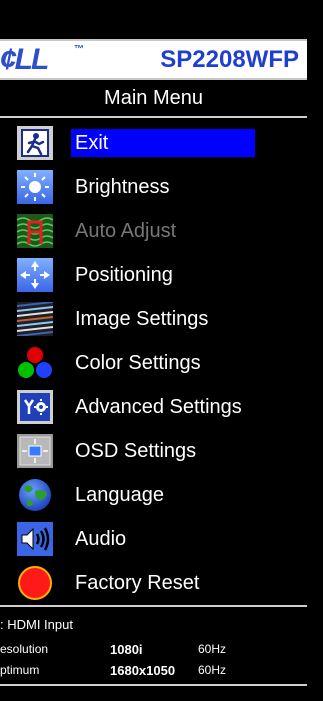 This screenshot has height=701, width=323. What do you see at coordinates (35, 231) in the screenshot?
I see `auto-adjust-icon` at bounding box center [35, 231].